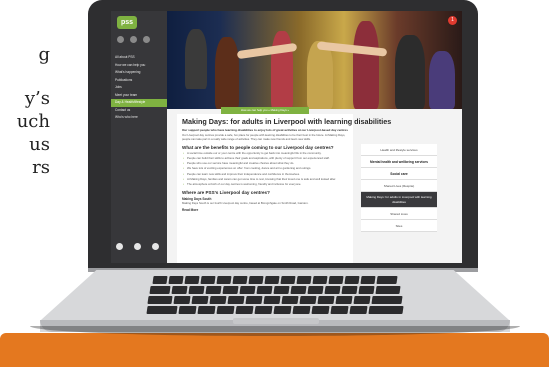  What do you see at coordinates (399, 226) in the screenshot?
I see `side-link: Sites` at bounding box center [399, 226].